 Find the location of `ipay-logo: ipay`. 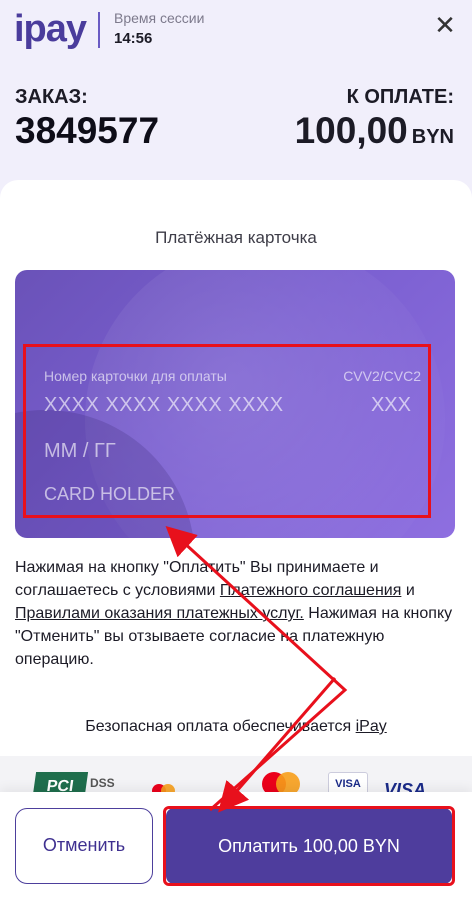

ipay-logo: ipay is located at coordinates (50, 29).